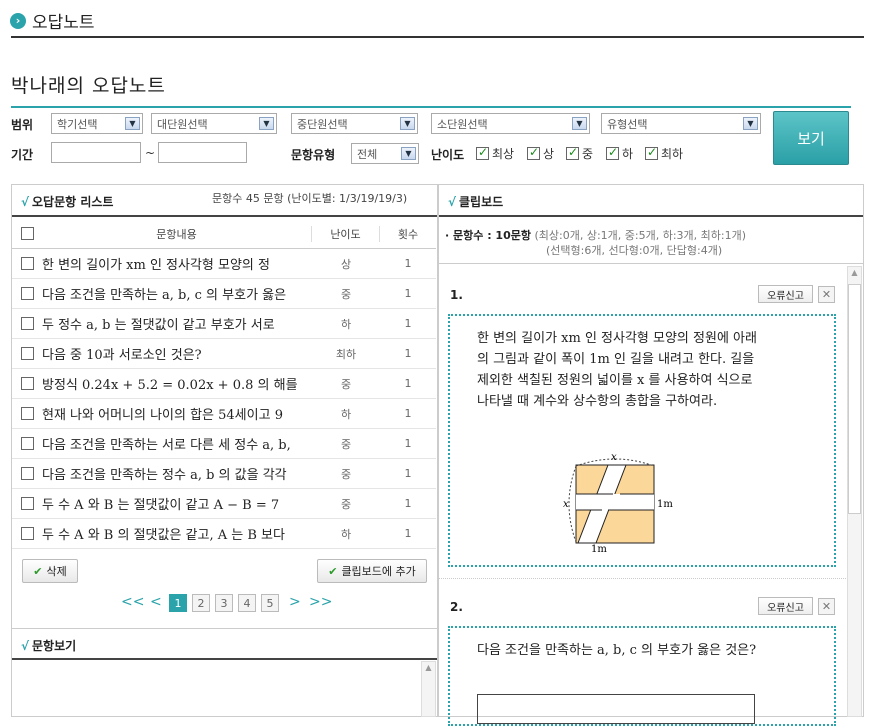 This screenshot has width=877, height=726. I want to click on row-difficulty: 중, so click(346, 504).